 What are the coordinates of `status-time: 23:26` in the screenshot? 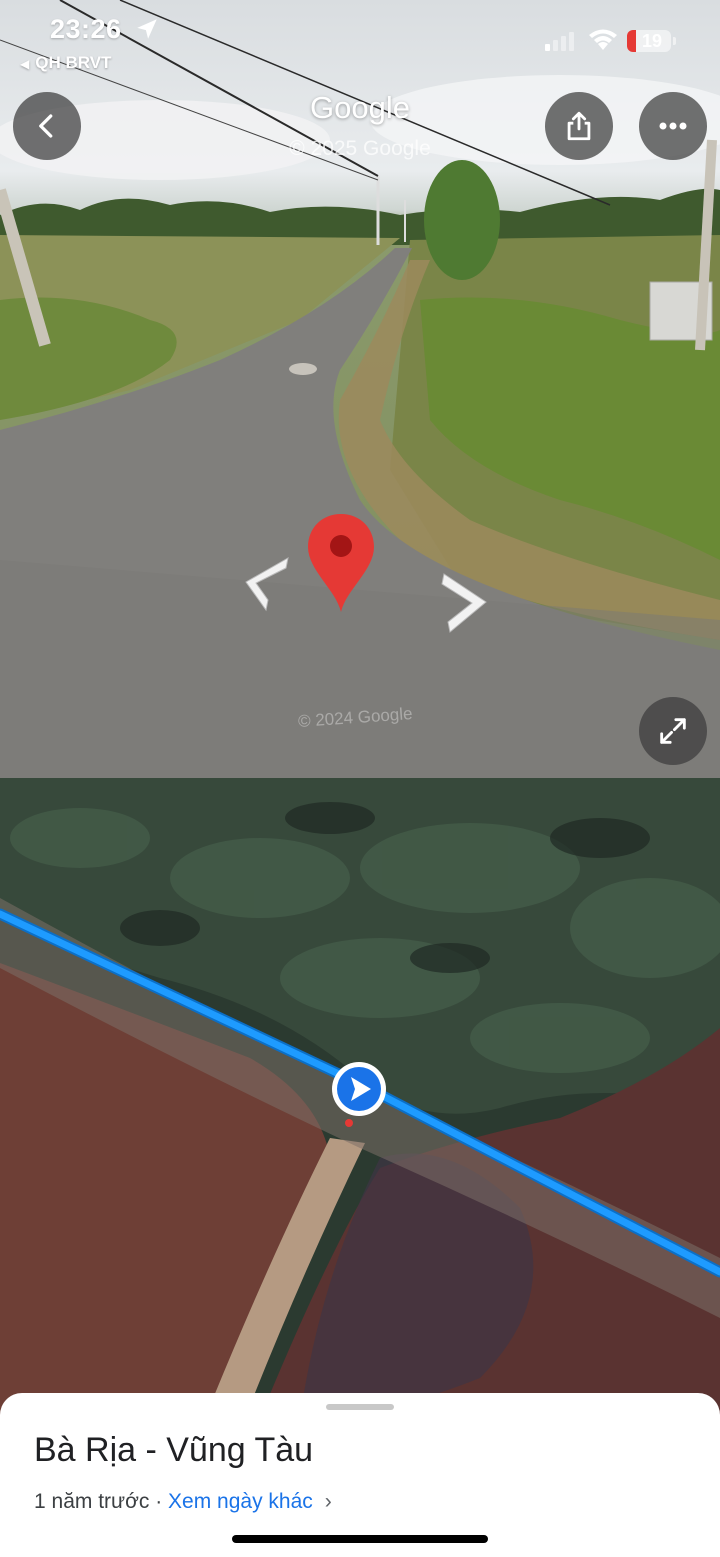 It's located at (86, 29).